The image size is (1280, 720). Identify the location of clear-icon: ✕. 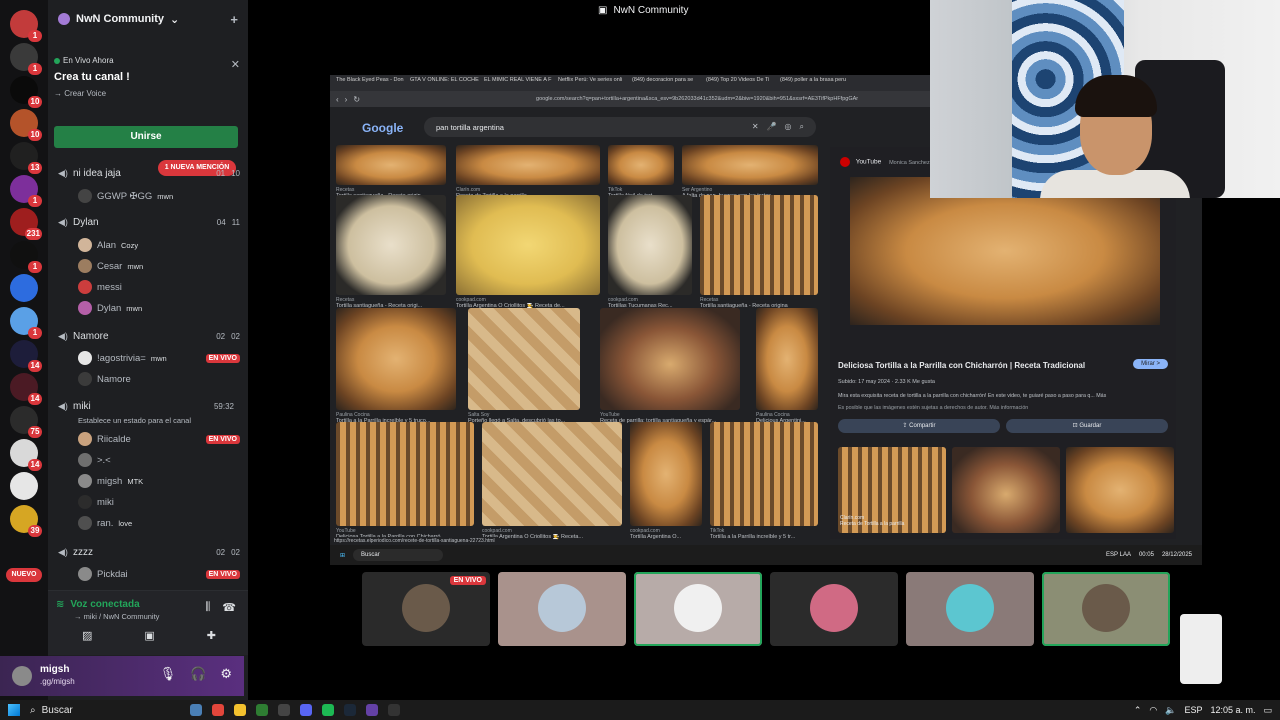
(755, 127).